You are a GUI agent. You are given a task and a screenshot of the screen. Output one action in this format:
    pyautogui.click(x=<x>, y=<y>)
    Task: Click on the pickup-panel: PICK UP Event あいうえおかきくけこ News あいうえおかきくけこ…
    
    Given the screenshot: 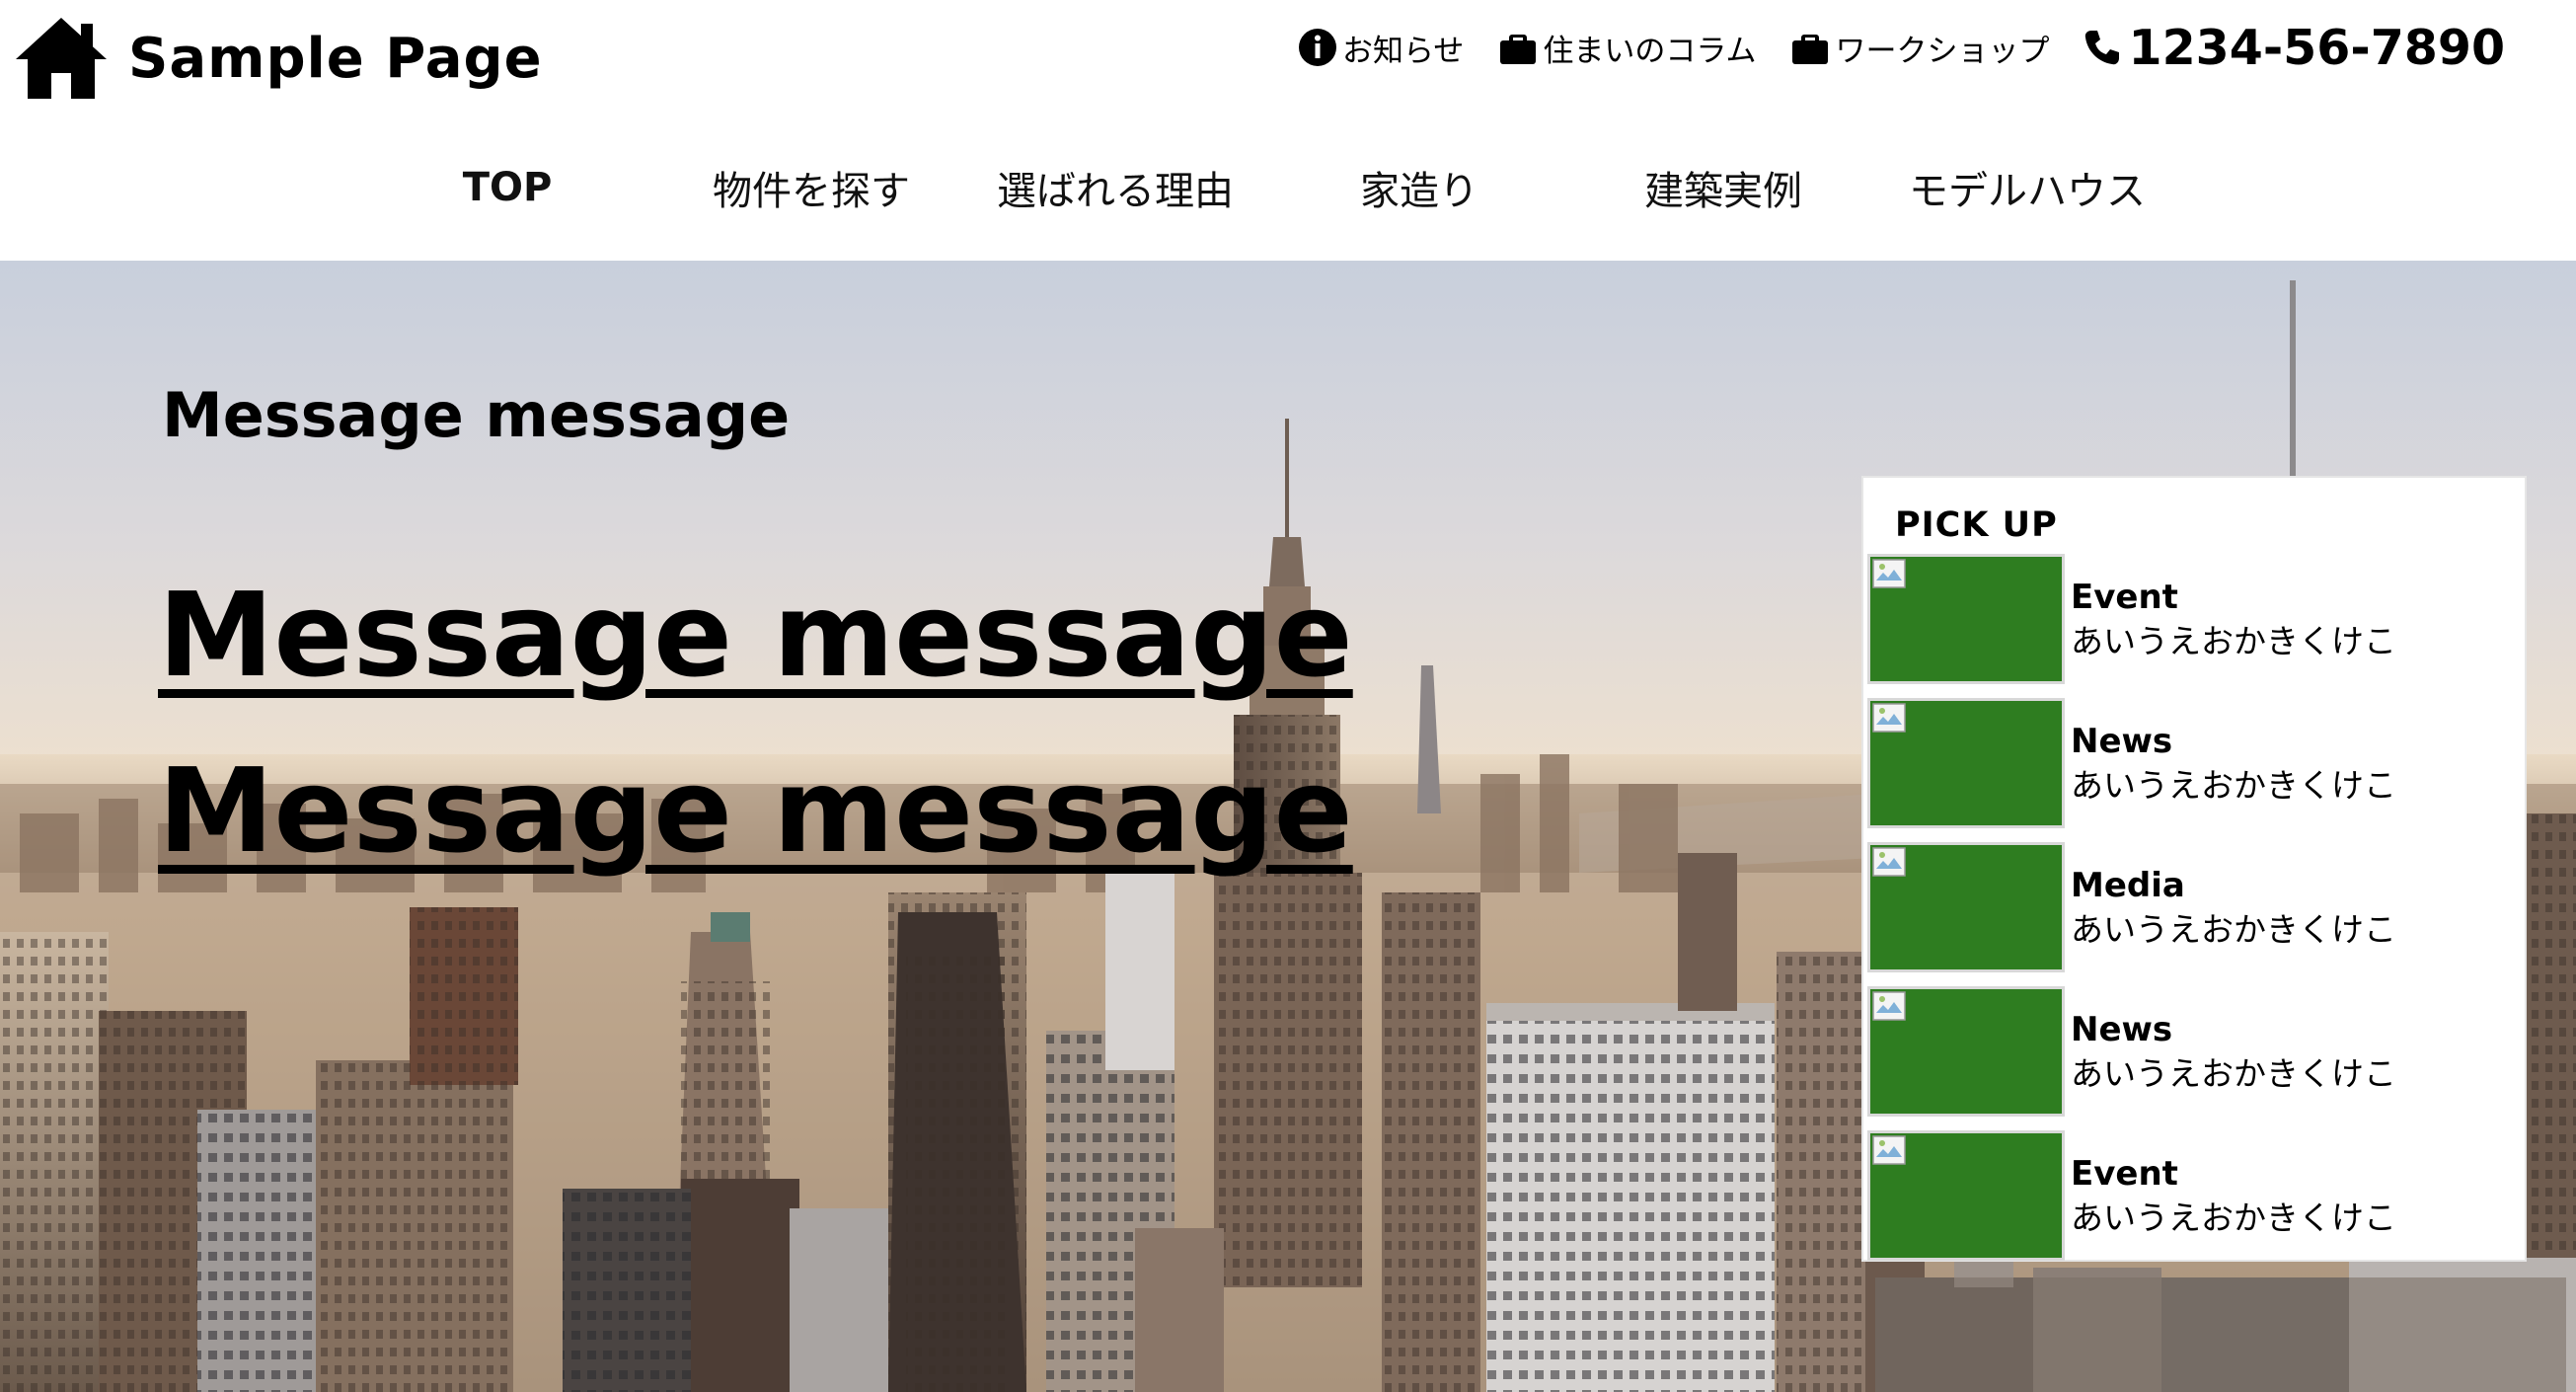 What is the action you would take?
    pyautogui.click(x=2194, y=869)
    